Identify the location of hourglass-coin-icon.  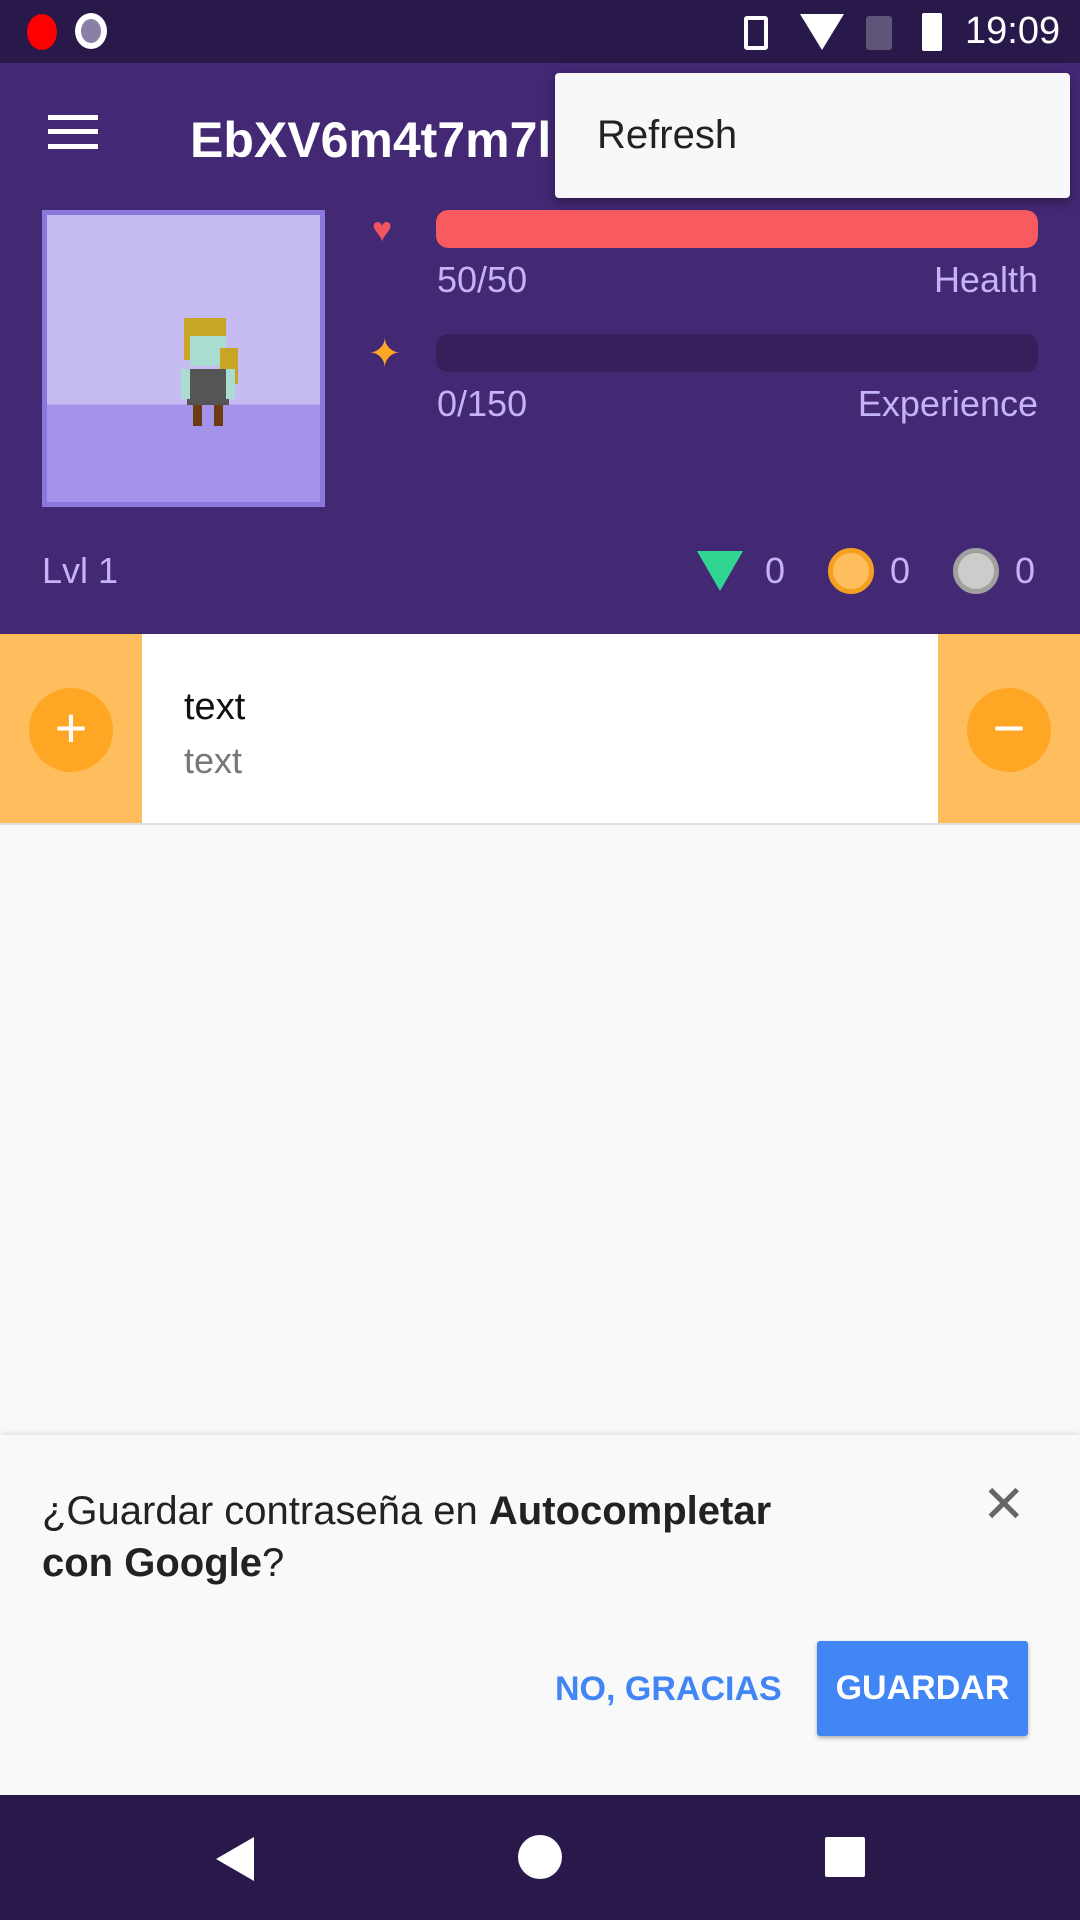
(976, 571).